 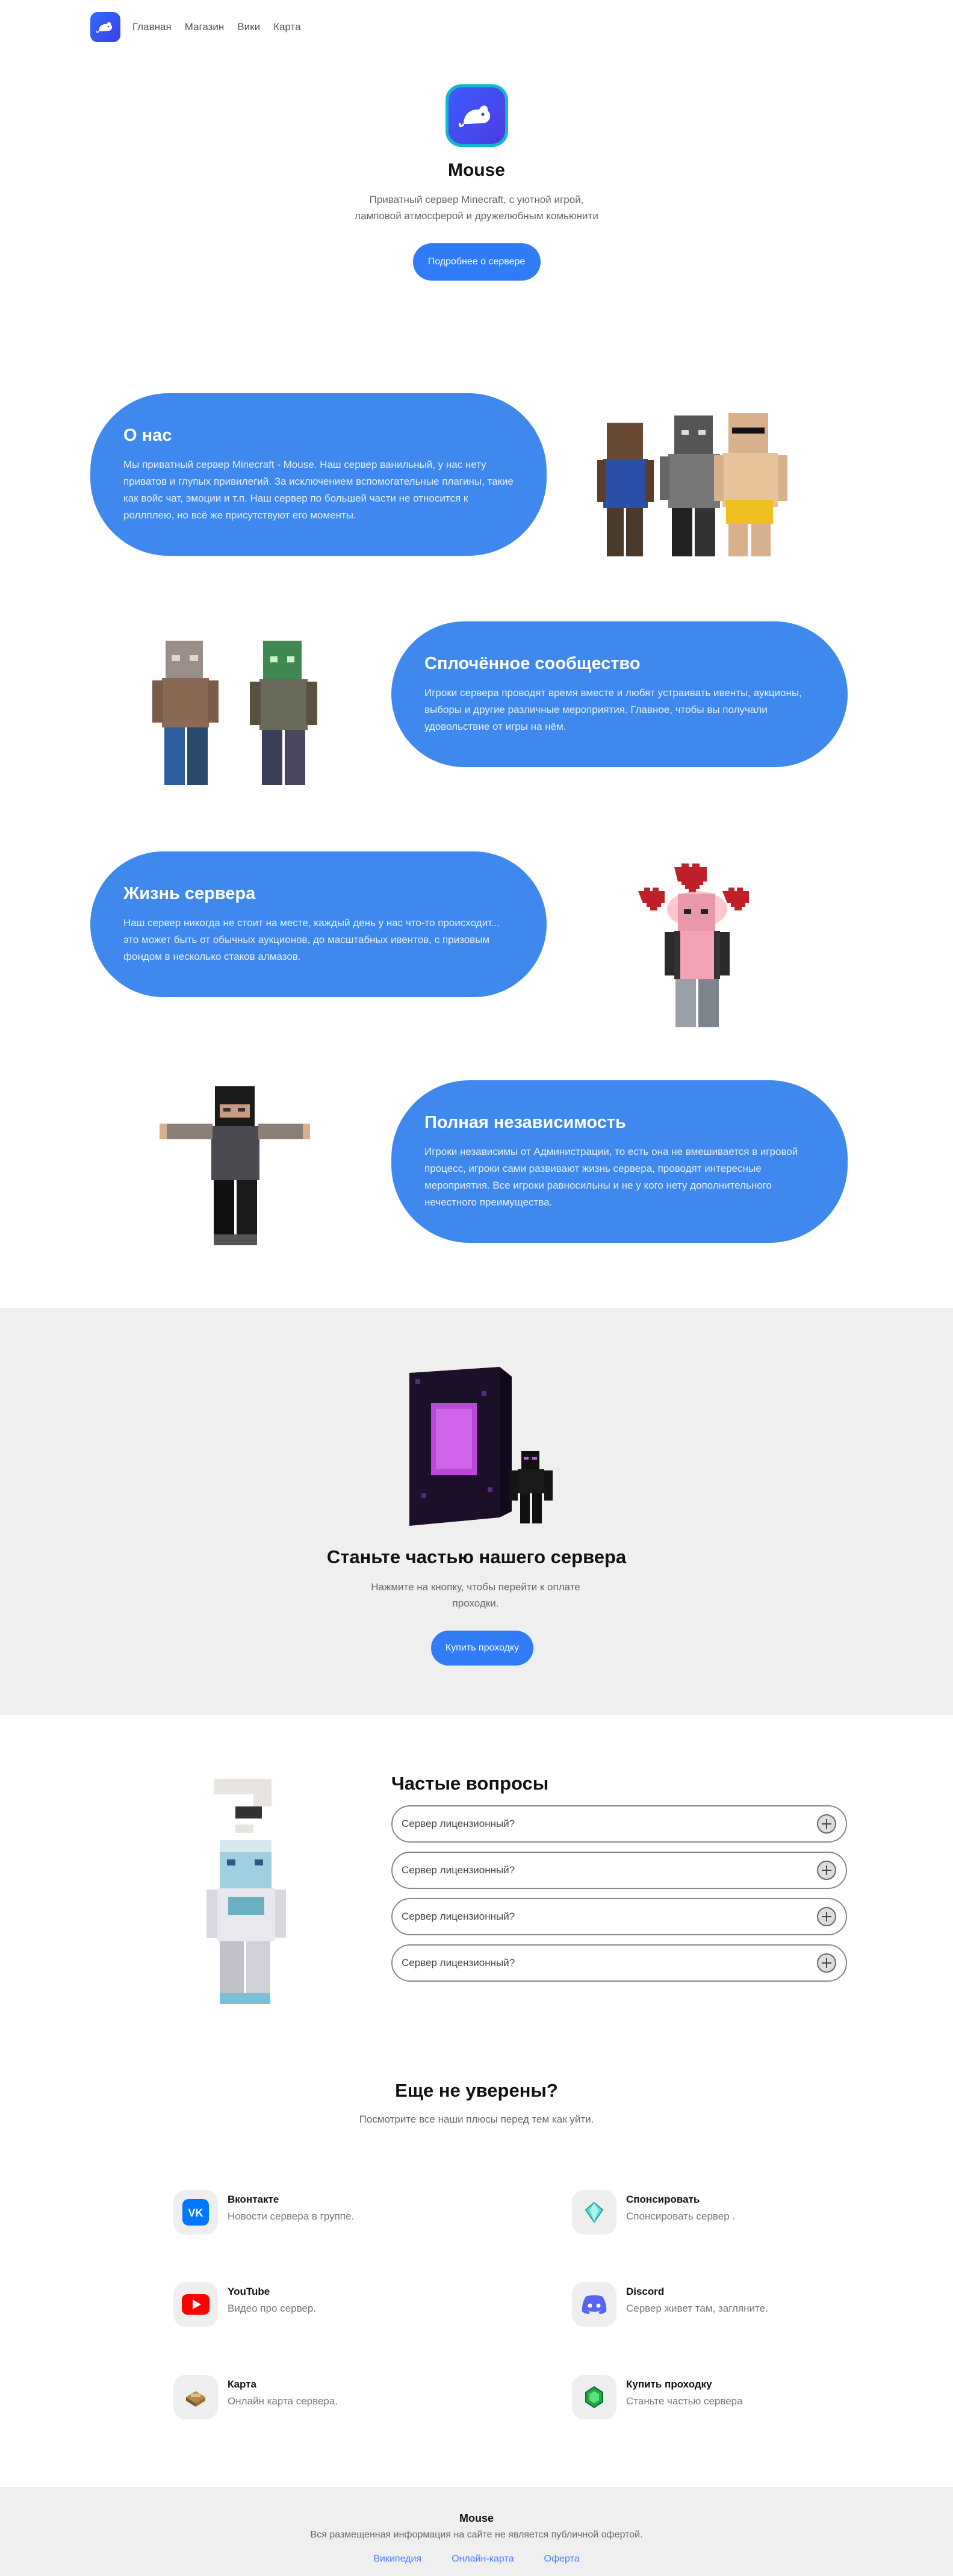 I want to click on link-desc: Сервер живет там, загляните., so click(x=697, y=2309).